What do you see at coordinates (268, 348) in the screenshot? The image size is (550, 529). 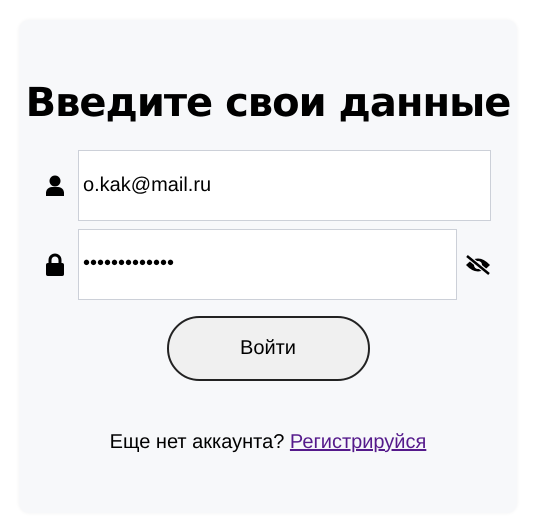 I see `login-button: Войти` at bounding box center [268, 348].